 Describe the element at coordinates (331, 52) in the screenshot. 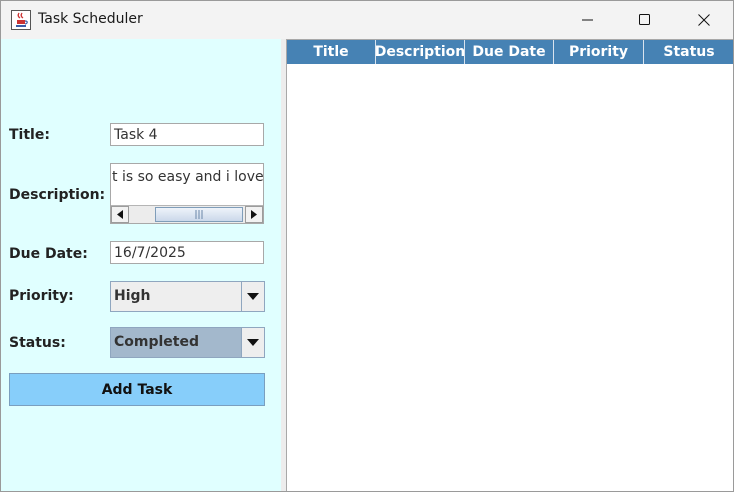

I see `column-header-title: Title` at that location.